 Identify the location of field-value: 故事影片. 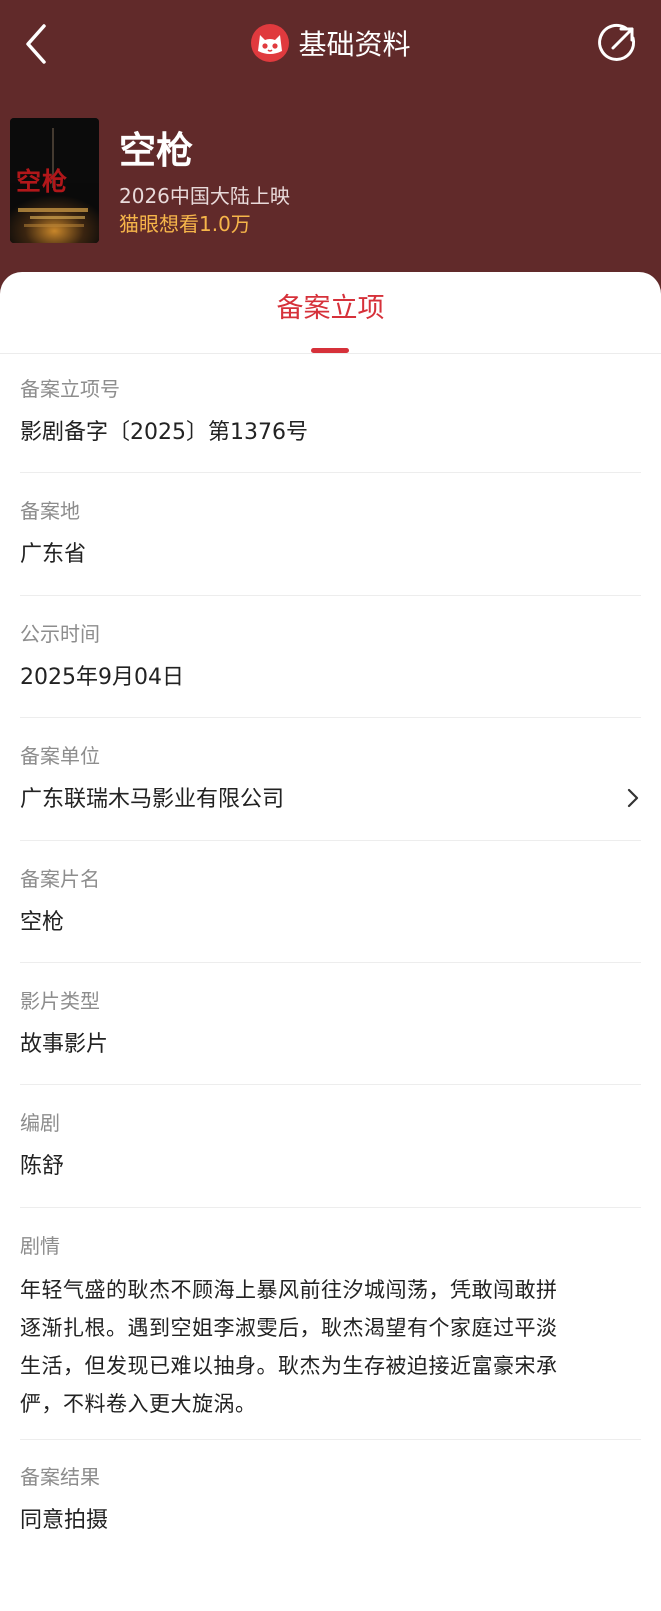
(64, 1044).